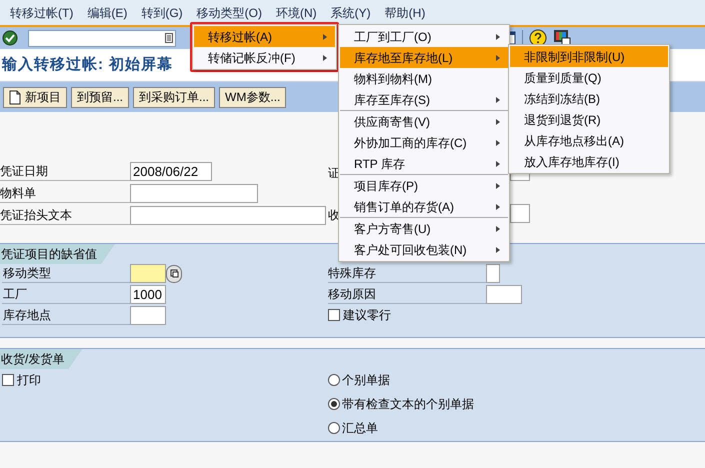 This screenshot has width=705, height=468. I want to click on menu-item: 编辑(E), so click(107, 13).